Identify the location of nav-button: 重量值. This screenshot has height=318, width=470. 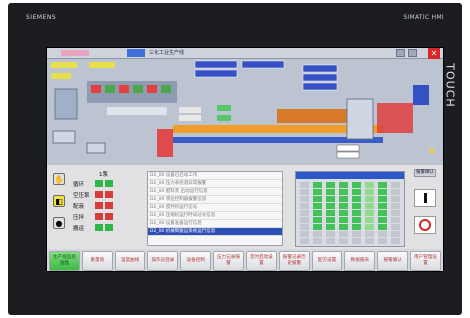
(97, 261).